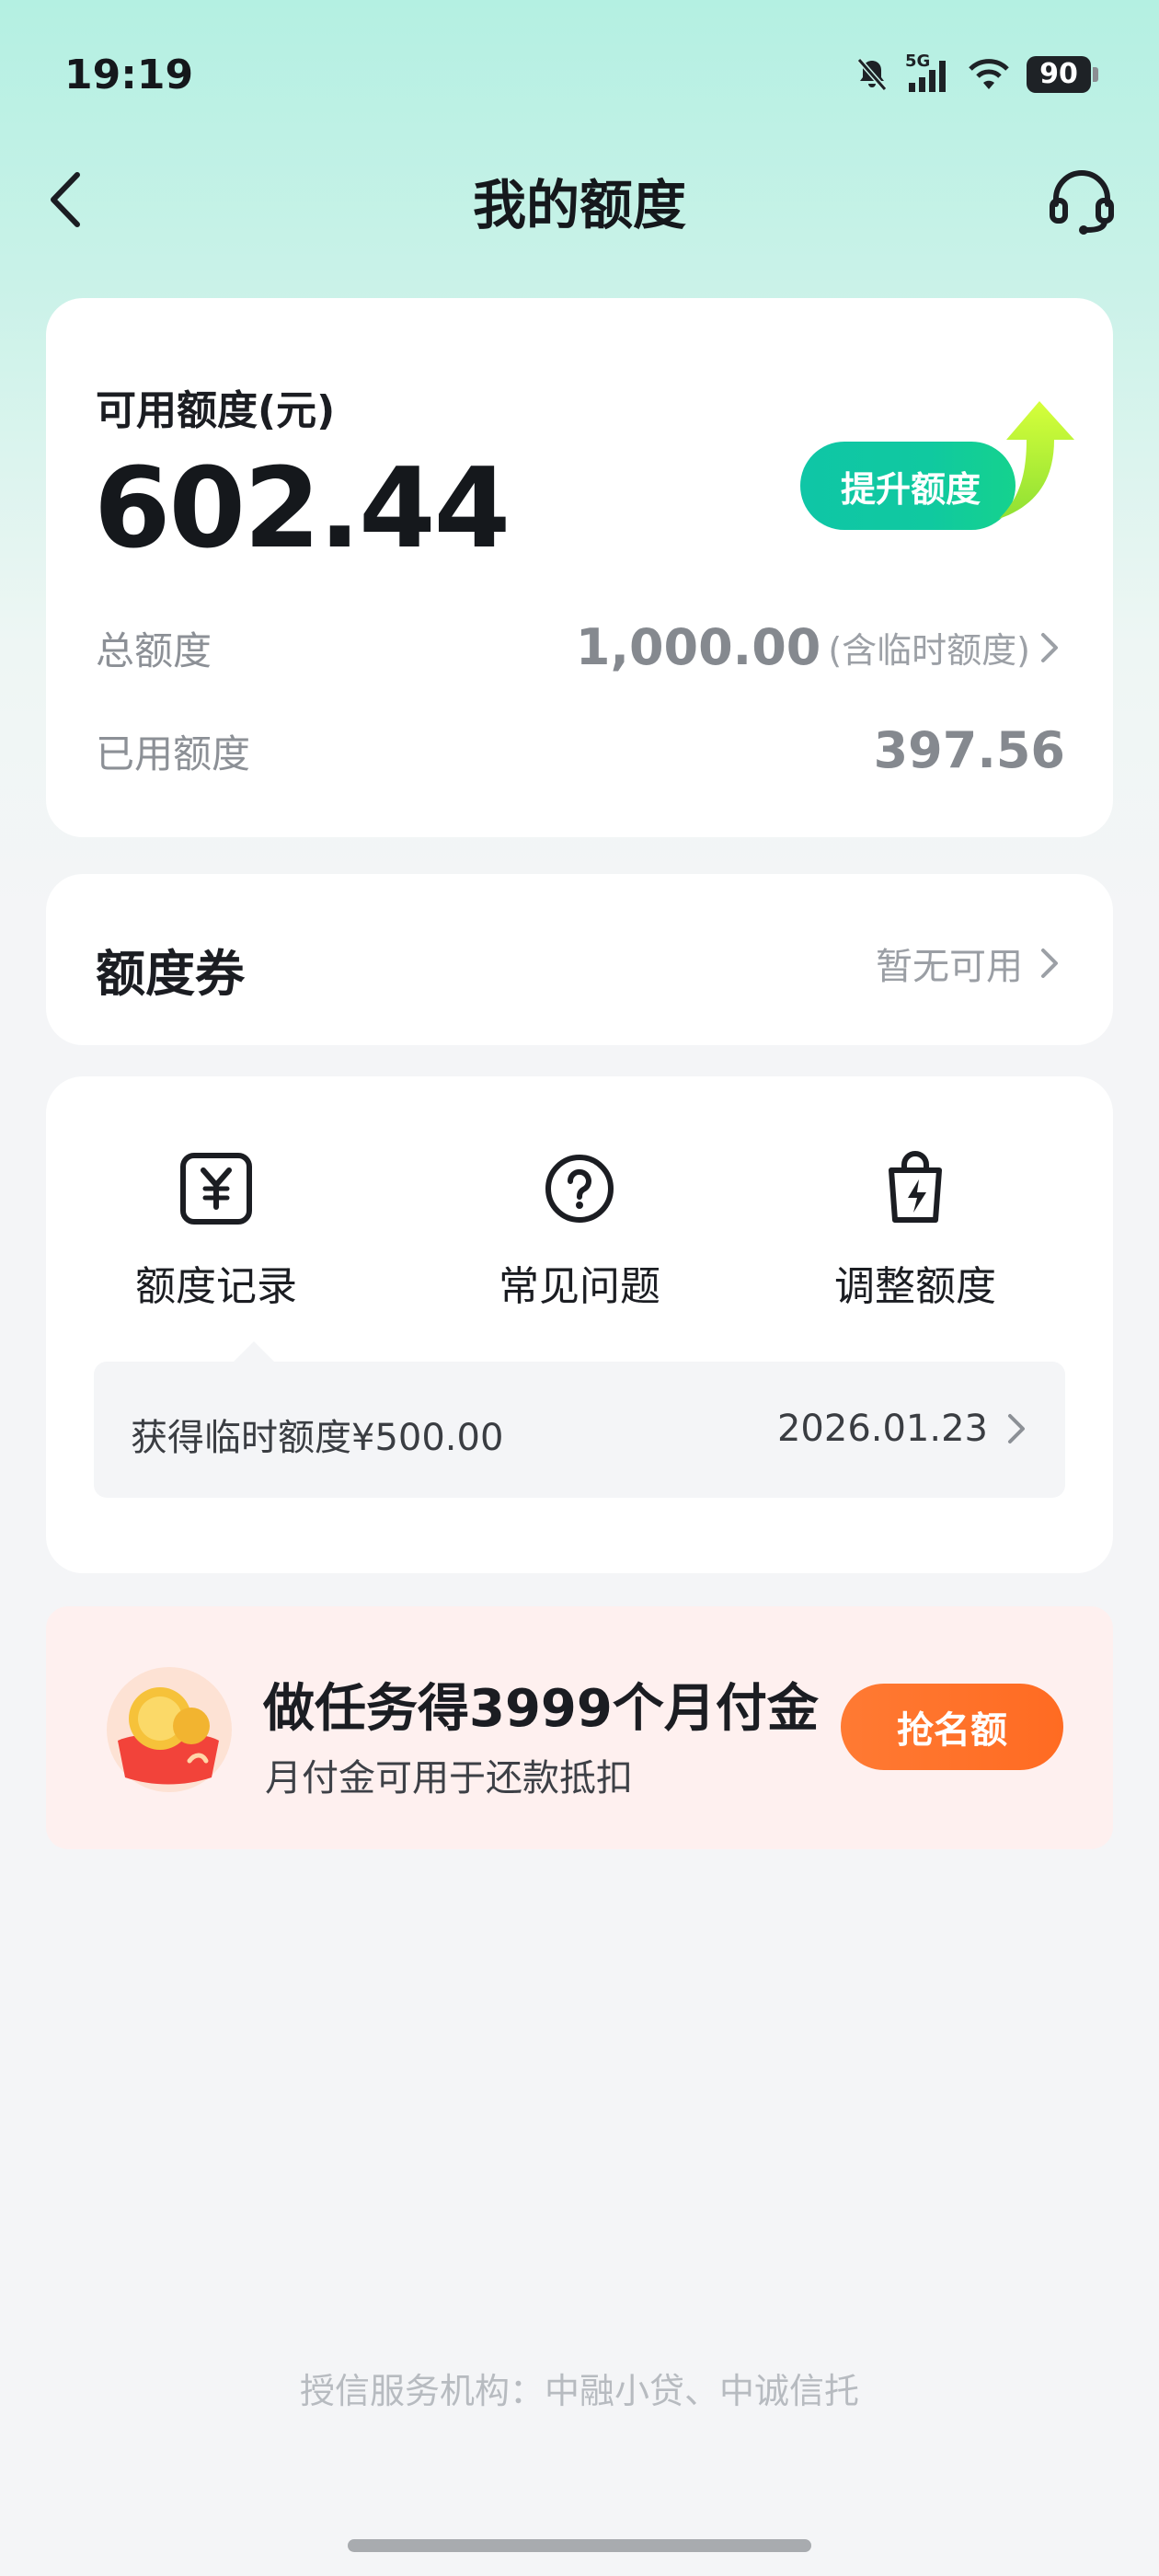  What do you see at coordinates (129, 75) in the screenshot?
I see `status-time: 19:19` at bounding box center [129, 75].